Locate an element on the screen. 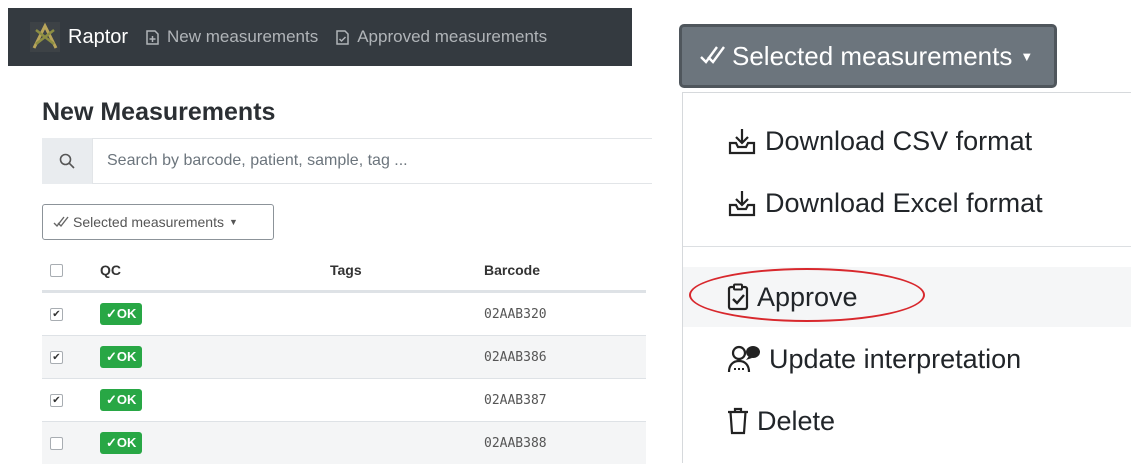  menu-item-download-csv: Download CSV format is located at coordinates (907, 141).